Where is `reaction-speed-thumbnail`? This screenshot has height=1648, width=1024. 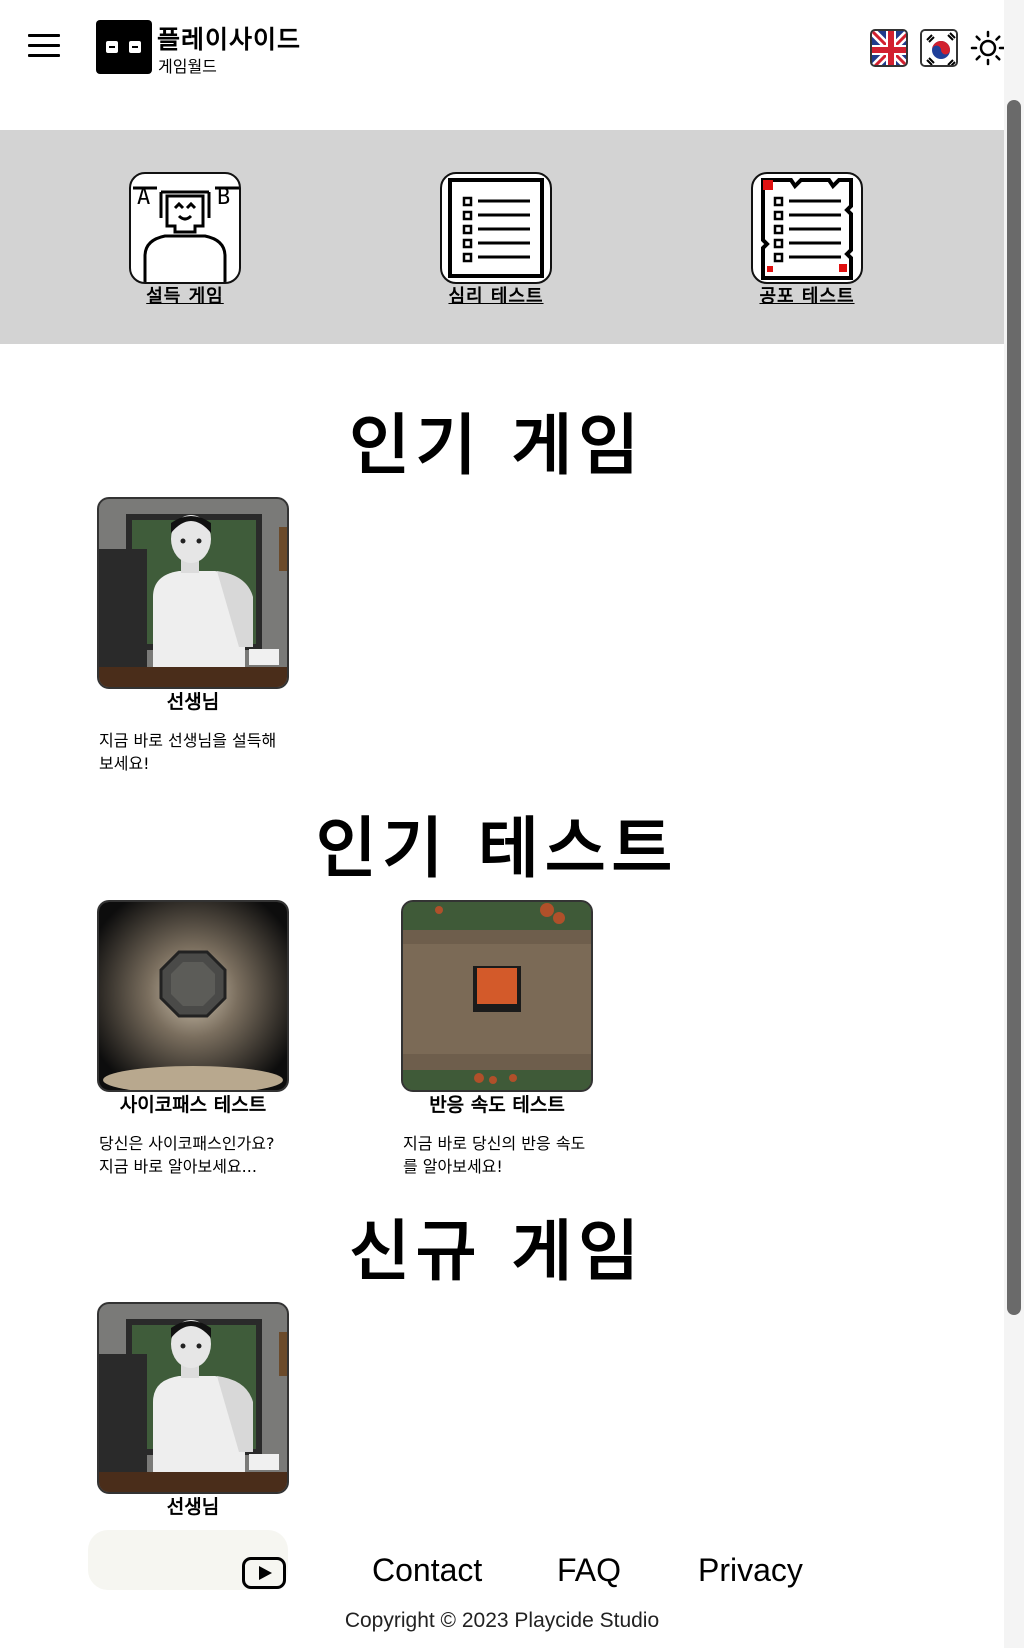
reaction-speed-thumbnail is located at coordinates (497, 996).